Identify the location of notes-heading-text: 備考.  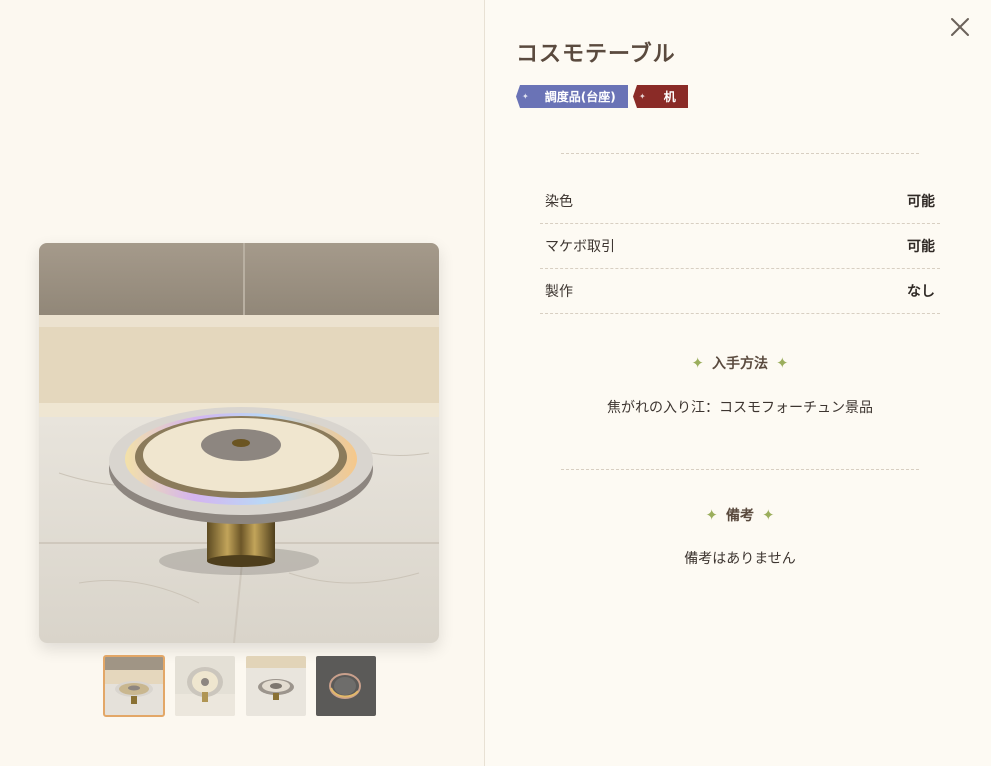
(740, 516).